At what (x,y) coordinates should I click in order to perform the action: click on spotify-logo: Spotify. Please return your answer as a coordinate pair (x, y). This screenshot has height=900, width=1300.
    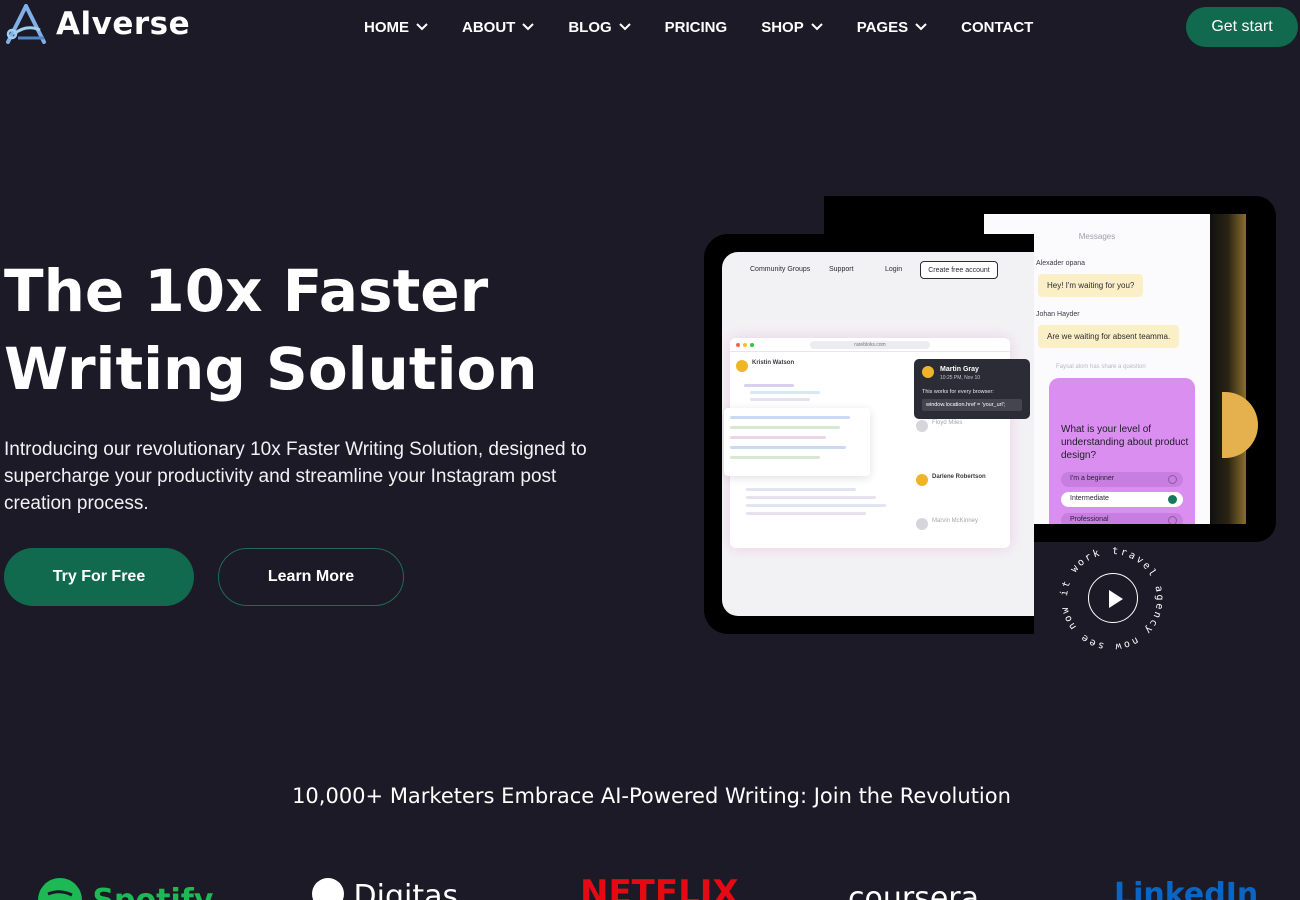
    Looking at the image, I should click on (125, 889).